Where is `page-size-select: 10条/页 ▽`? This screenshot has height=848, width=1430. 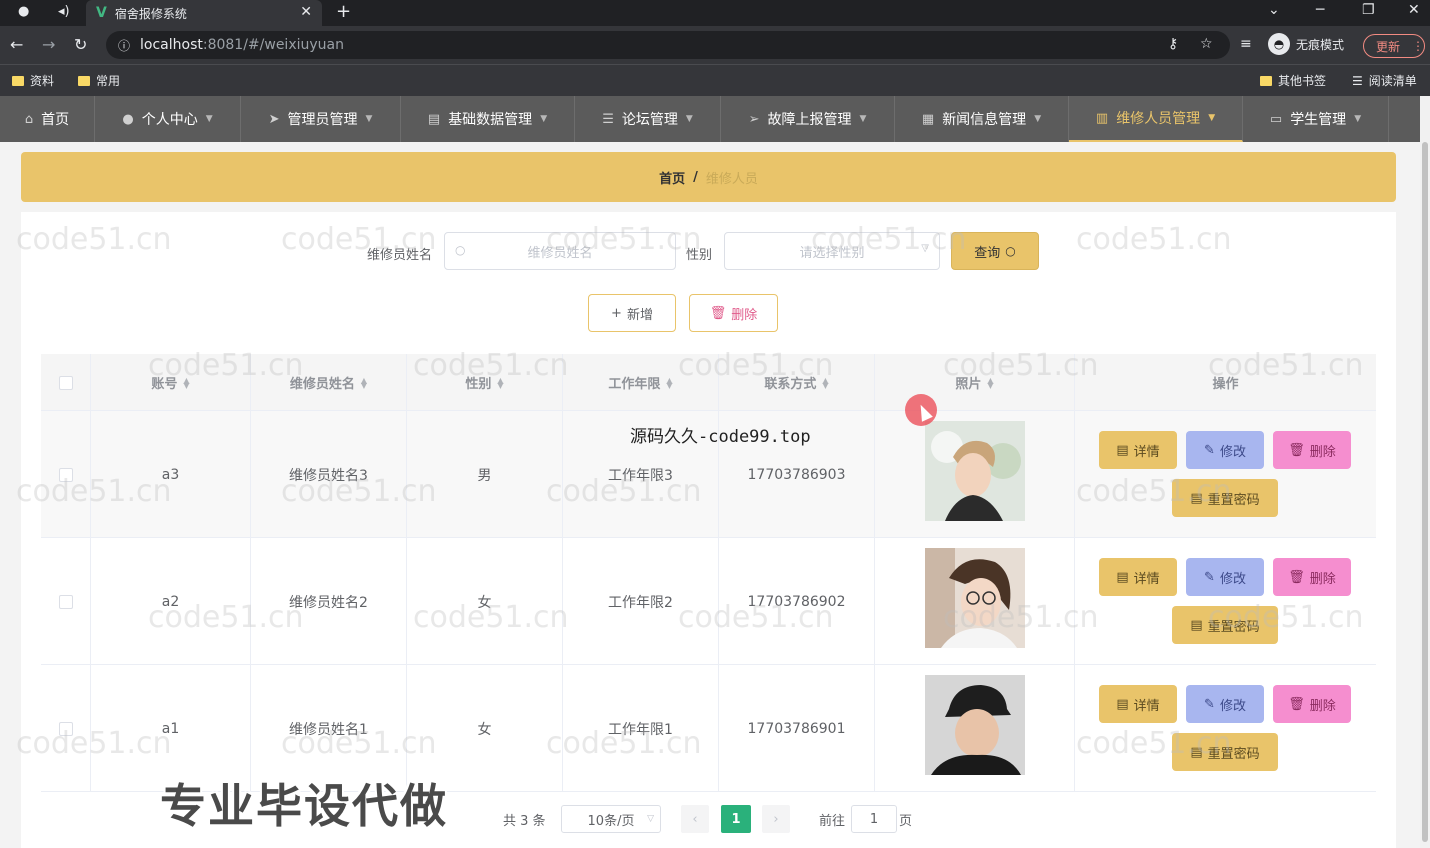
page-size-select: 10条/页 ▽ is located at coordinates (611, 819).